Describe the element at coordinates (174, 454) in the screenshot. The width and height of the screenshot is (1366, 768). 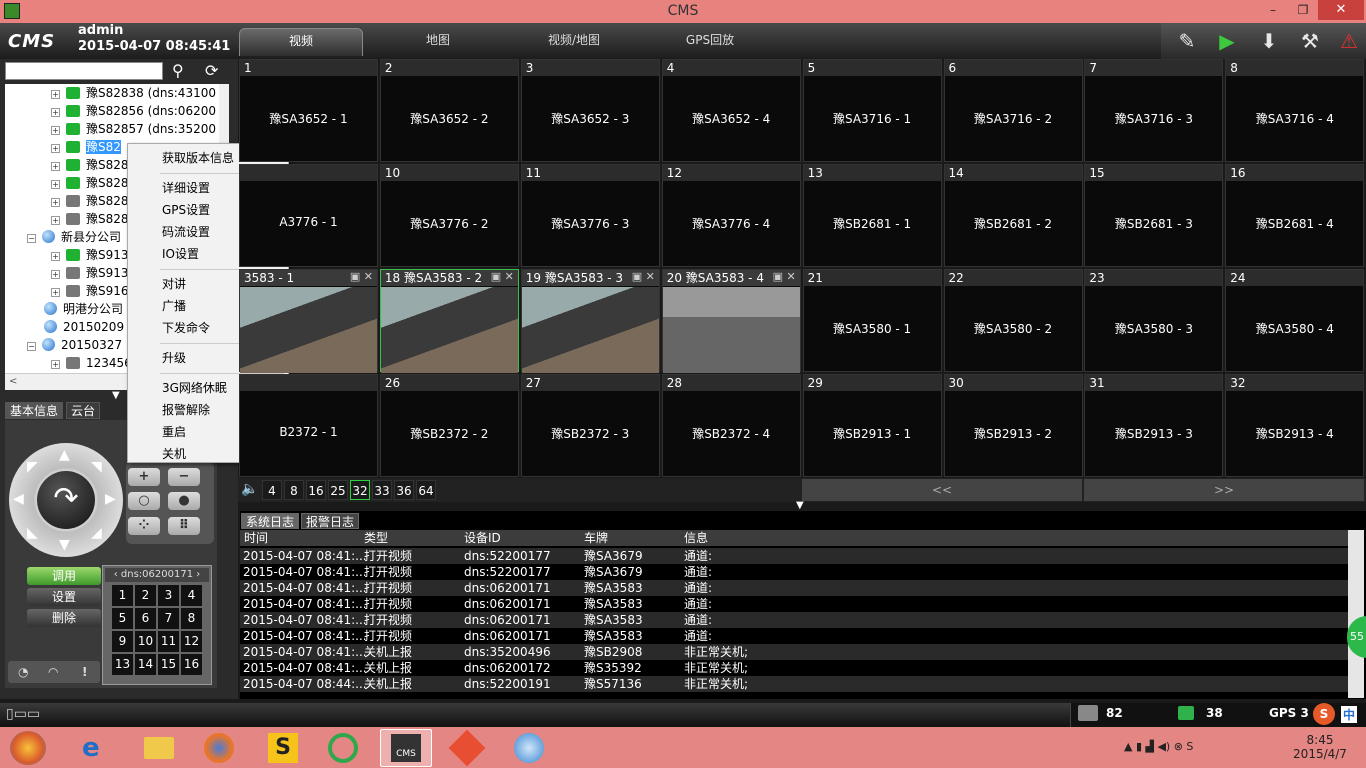
I see `menu-item: 关机` at that location.